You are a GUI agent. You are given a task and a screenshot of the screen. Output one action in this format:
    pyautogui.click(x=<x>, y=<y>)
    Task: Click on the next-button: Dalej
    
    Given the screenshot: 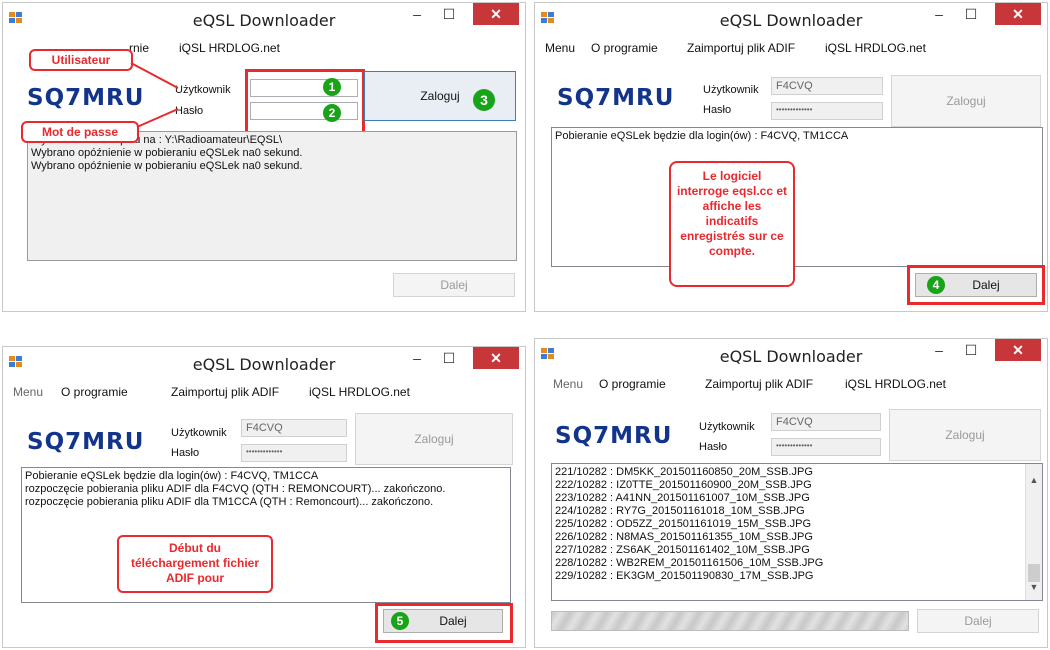 What is the action you would take?
    pyautogui.click(x=978, y=621)
    